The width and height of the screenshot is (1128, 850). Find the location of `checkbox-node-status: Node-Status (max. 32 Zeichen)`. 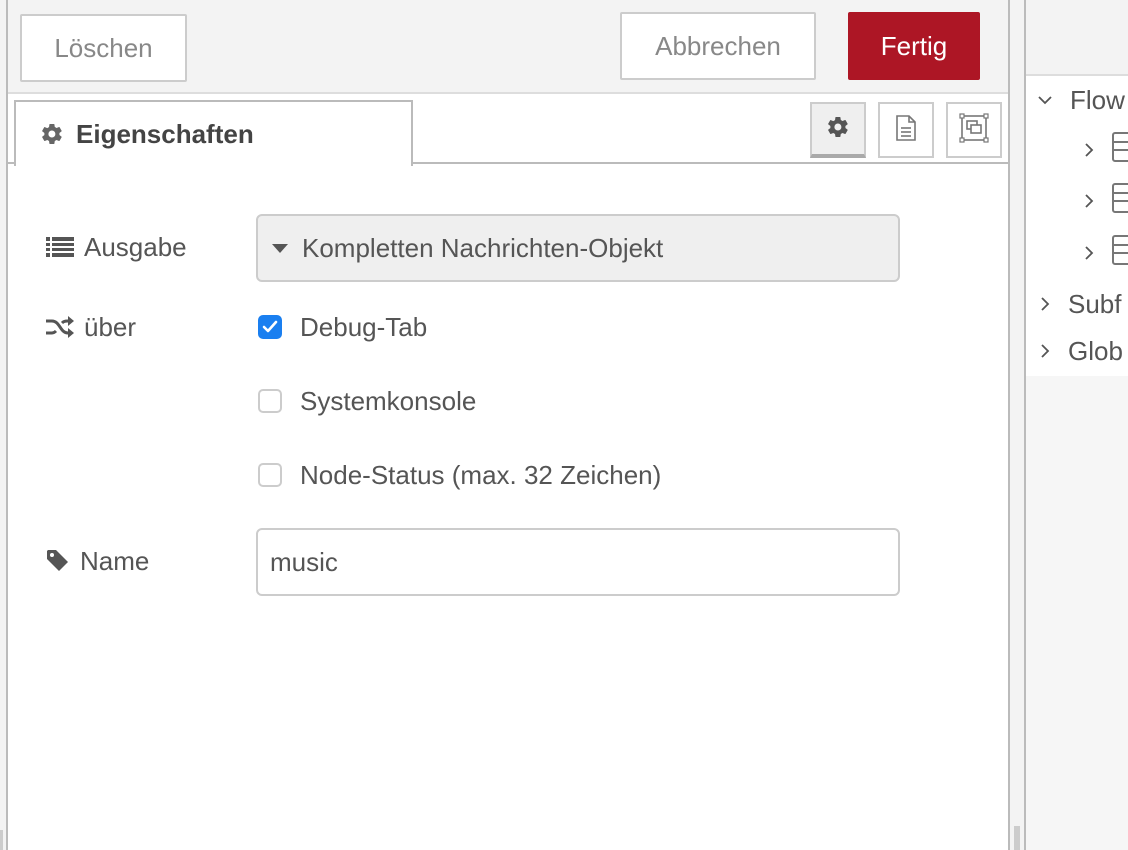

checkbox-node-status: Node-Status (max. 32 Zeichen) is located at coordinates (459, 475).